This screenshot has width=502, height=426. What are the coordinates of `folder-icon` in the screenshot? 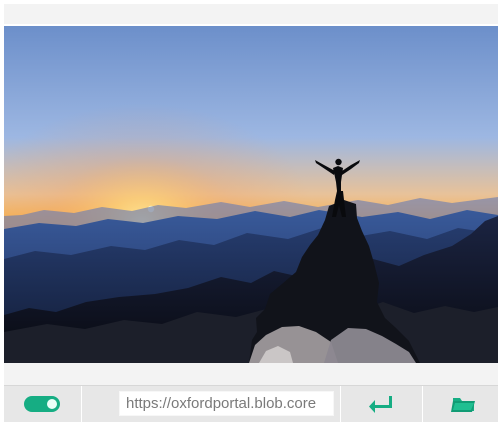 It's located at (463, 405).